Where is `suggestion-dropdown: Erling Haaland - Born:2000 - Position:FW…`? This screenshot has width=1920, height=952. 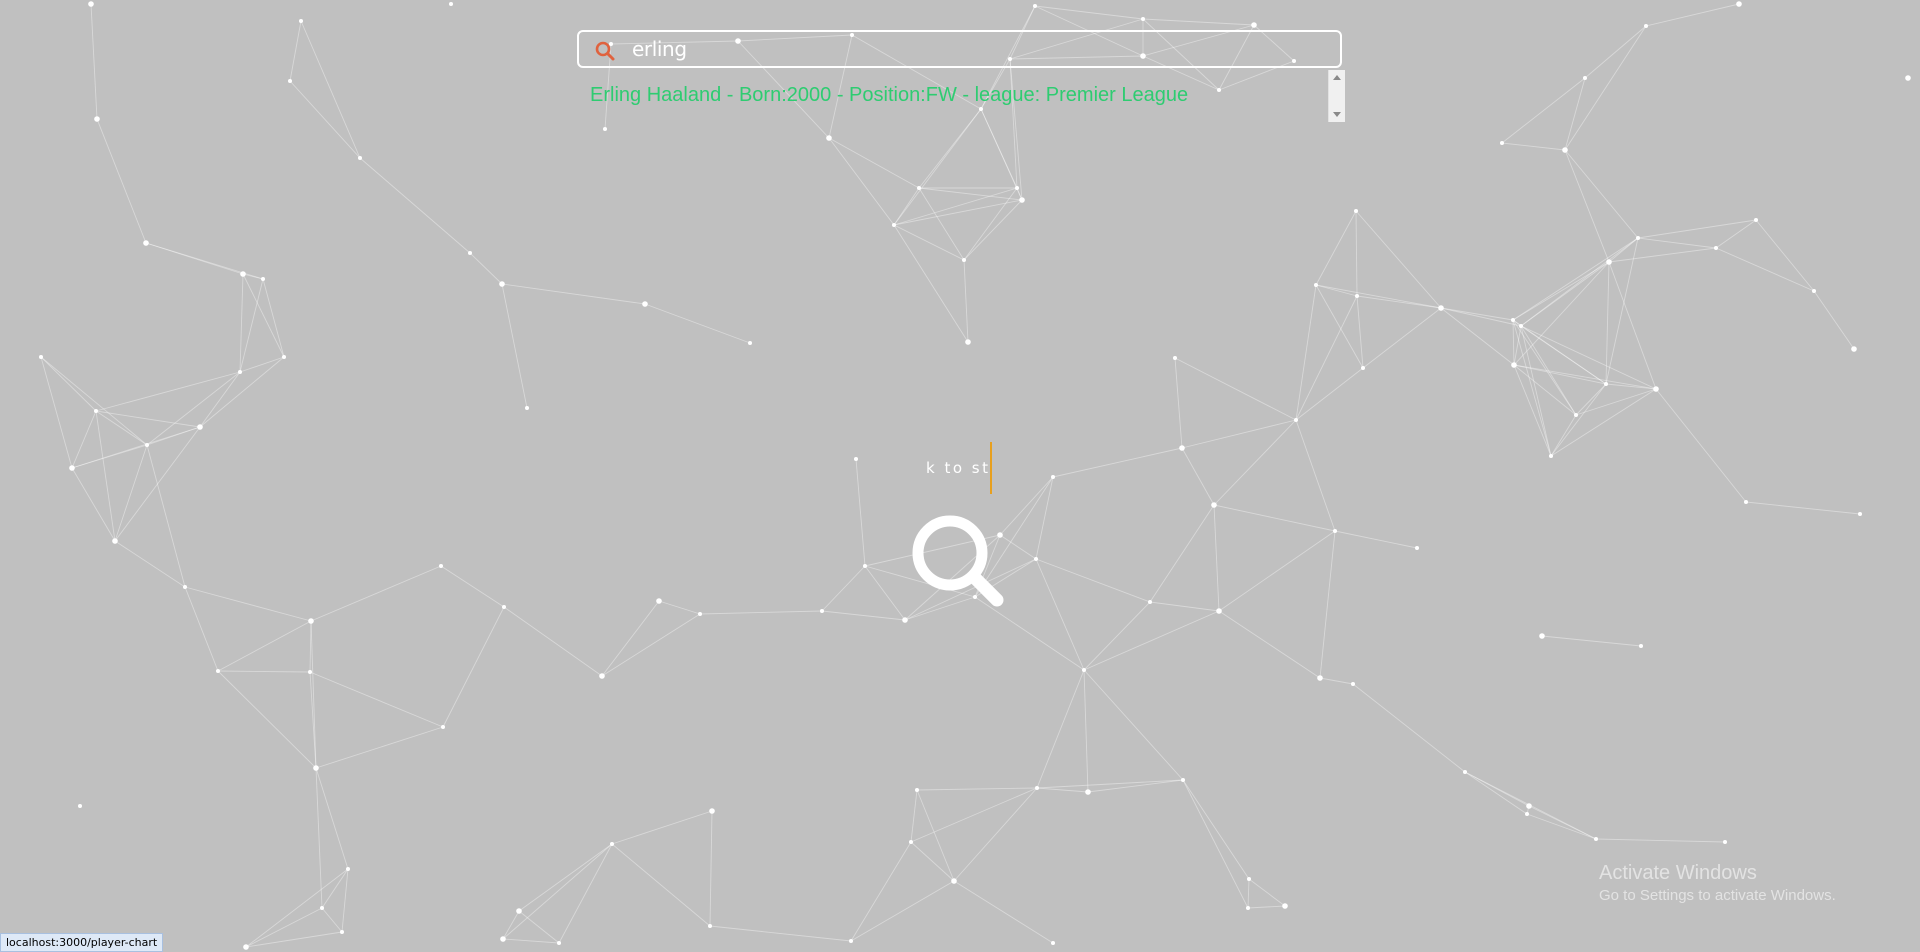
suggestion-dropdown: Erling Haaland - Born:2000 - Position:FW… is located at coordinates (962, 96).